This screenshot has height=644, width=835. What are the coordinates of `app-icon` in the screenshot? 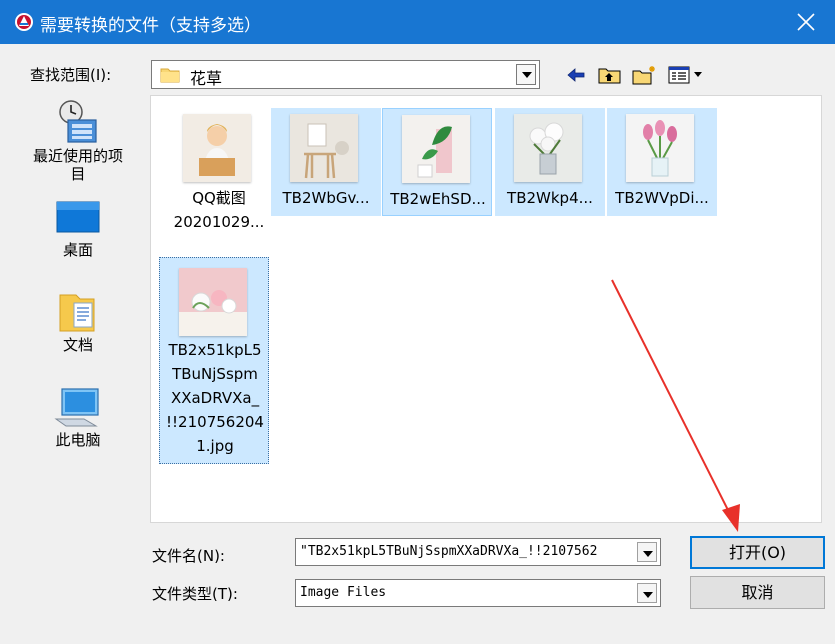 It's located at (24, 22).